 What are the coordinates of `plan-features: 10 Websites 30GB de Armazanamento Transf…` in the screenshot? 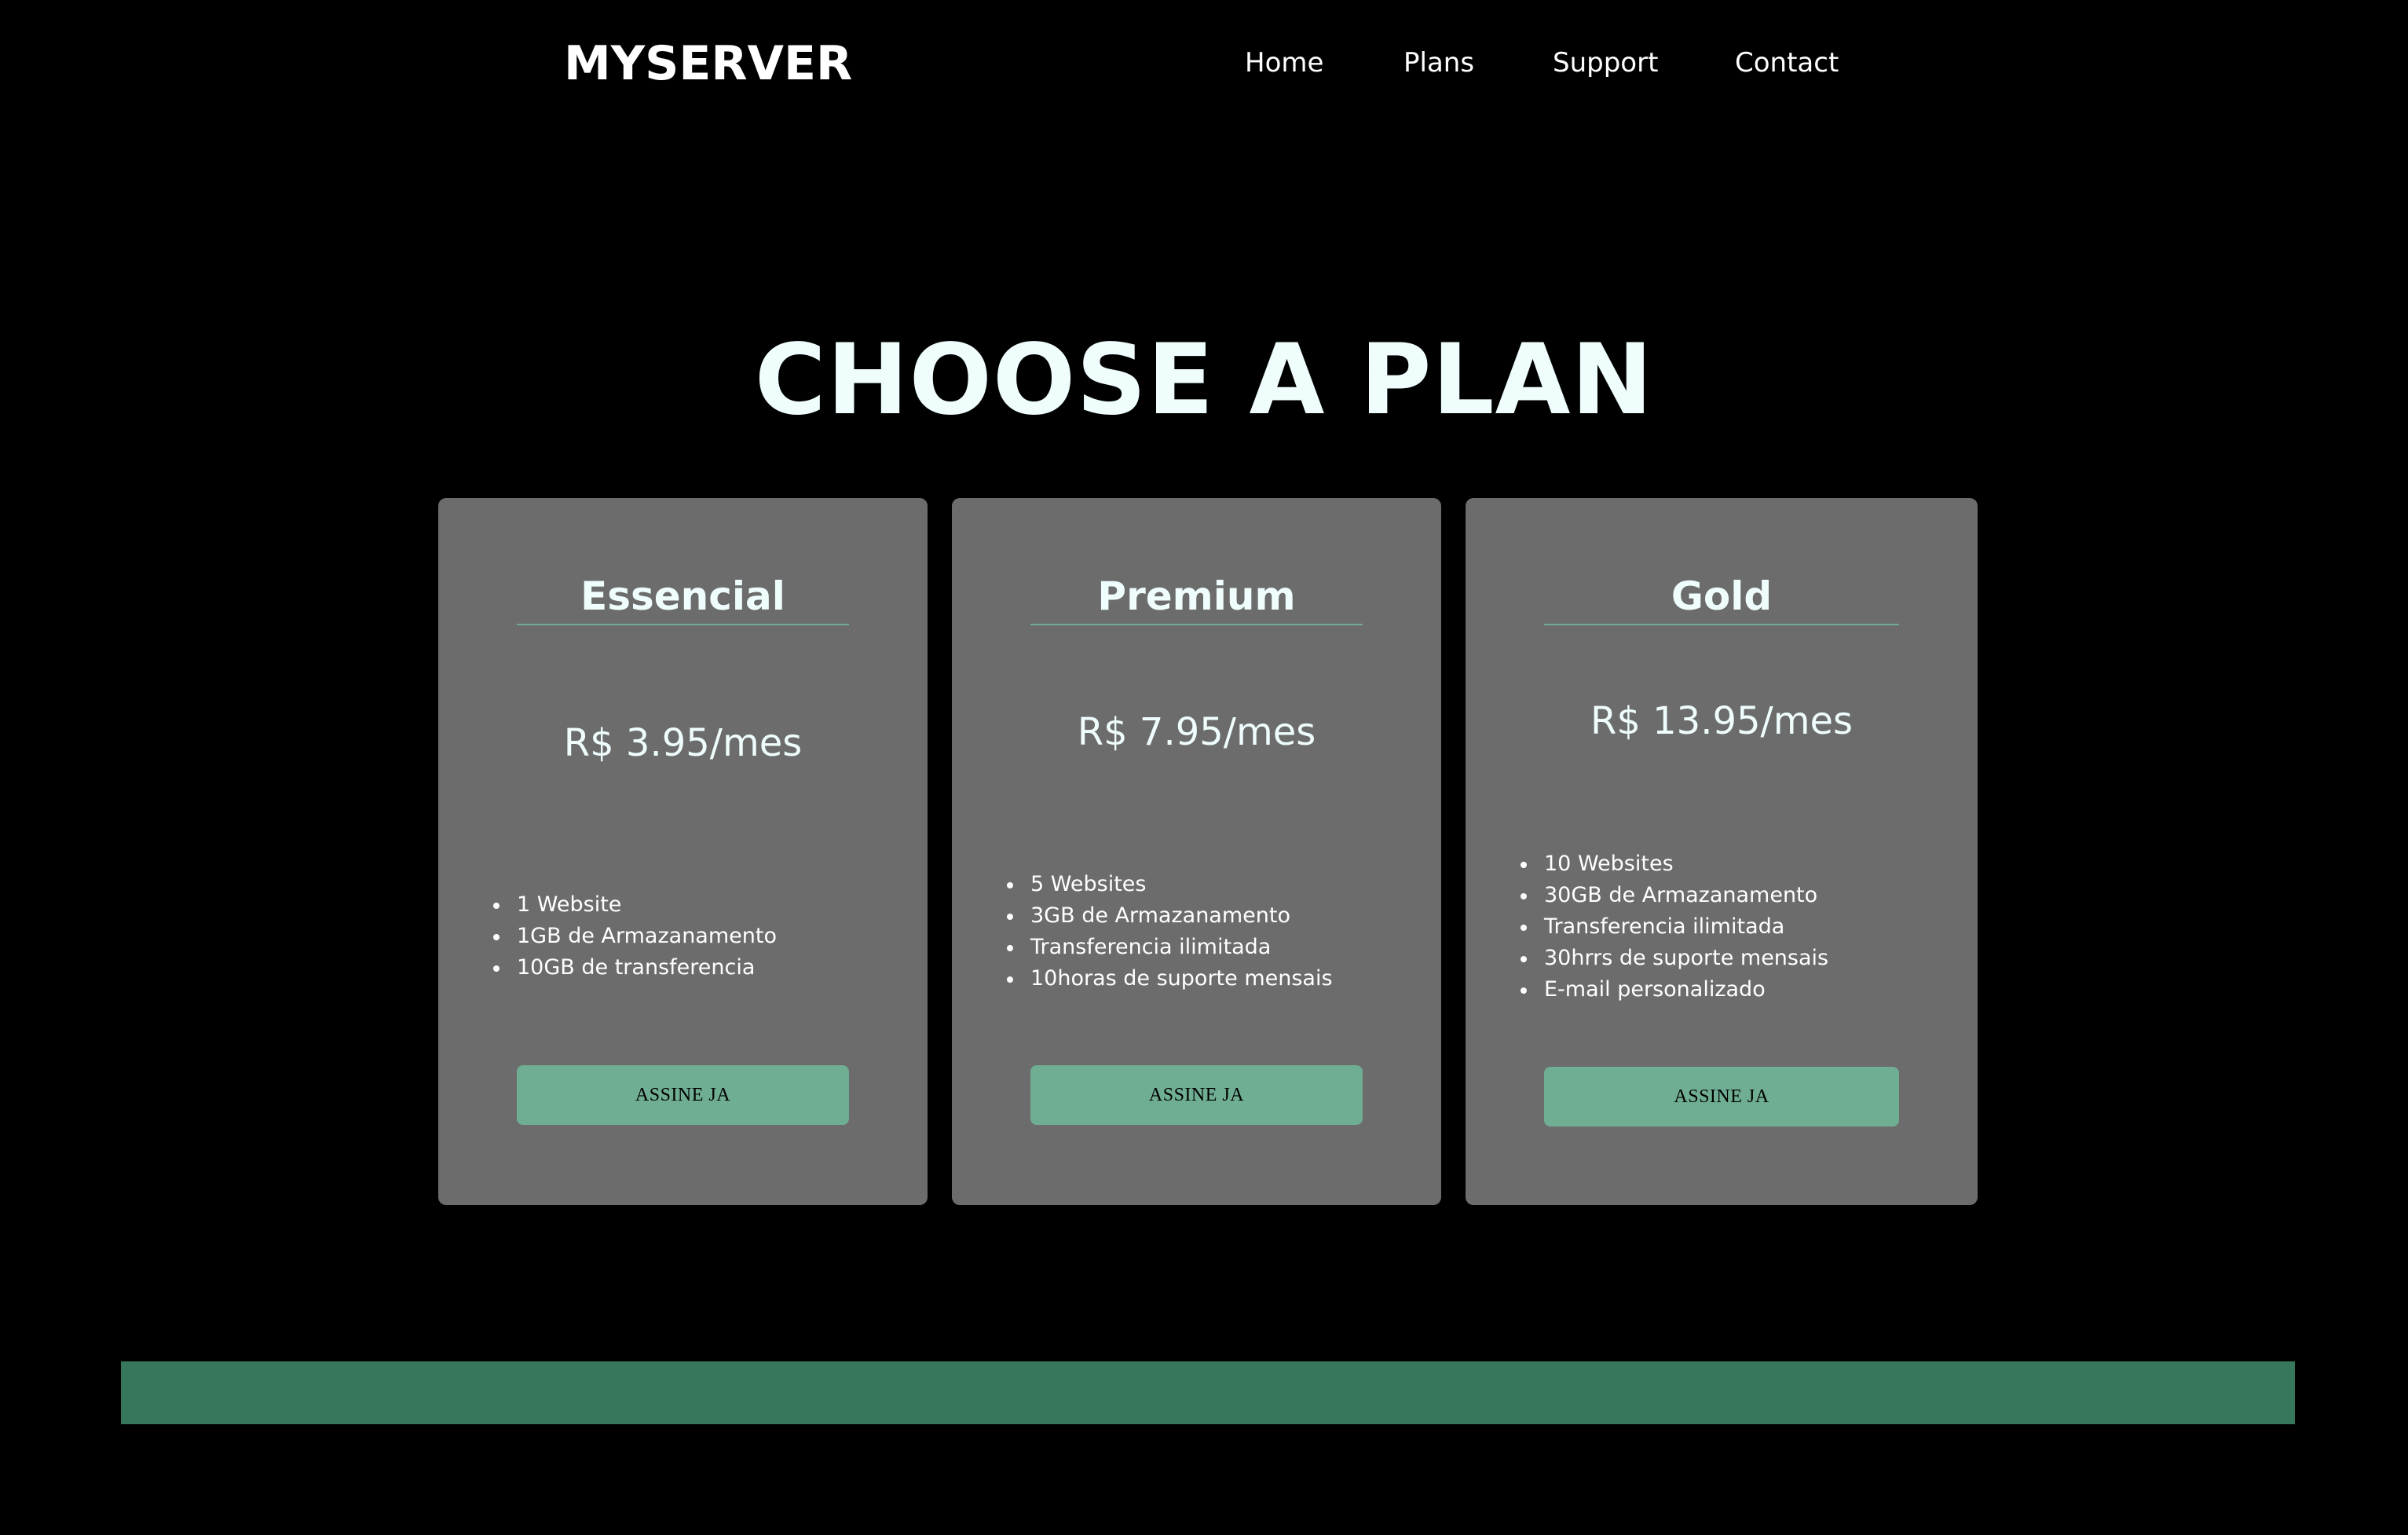 It's located at (1674, 927).